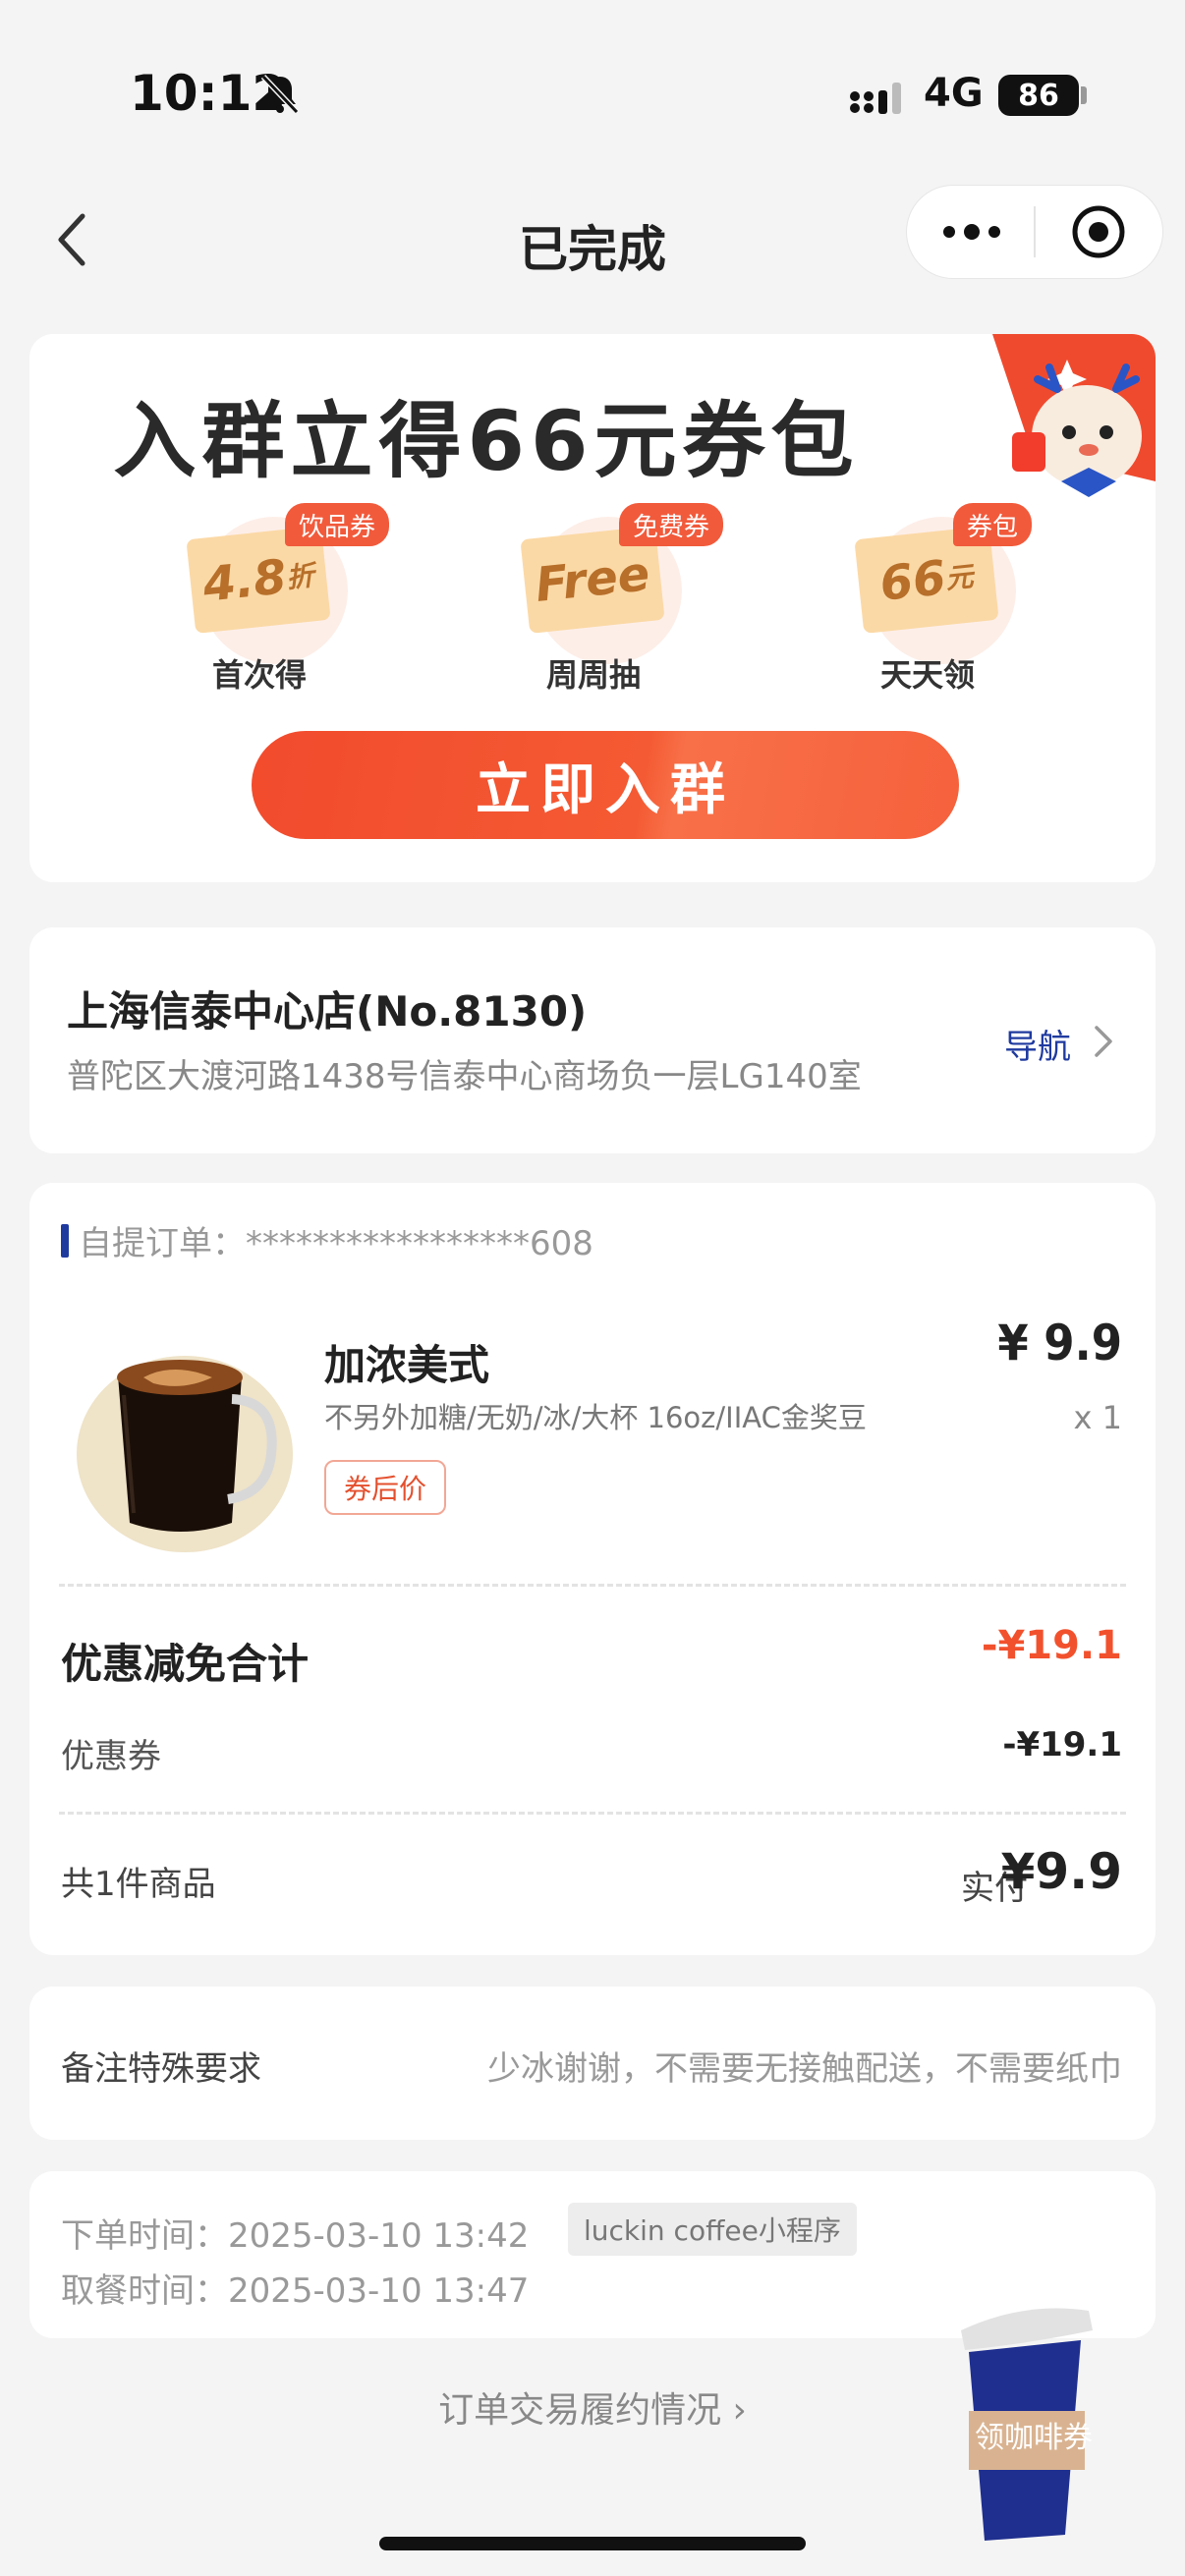  I want to click on battery-tip, so click(1084, 95).